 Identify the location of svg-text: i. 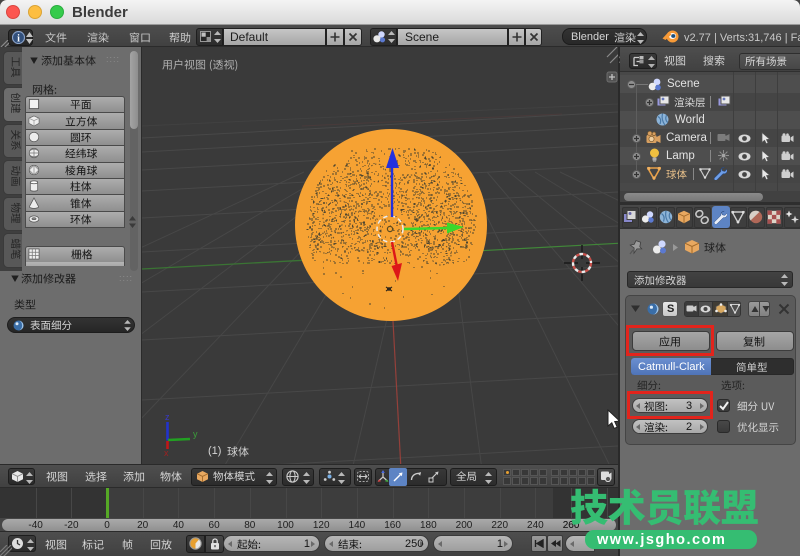
(18, 39).